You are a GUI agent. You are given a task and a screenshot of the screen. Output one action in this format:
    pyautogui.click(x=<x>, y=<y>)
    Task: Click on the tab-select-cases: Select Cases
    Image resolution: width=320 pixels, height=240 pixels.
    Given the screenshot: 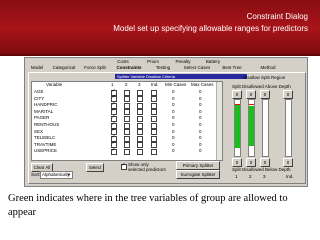 What is the action you would take?
    pyautogui.click(x=197, y=67)
    